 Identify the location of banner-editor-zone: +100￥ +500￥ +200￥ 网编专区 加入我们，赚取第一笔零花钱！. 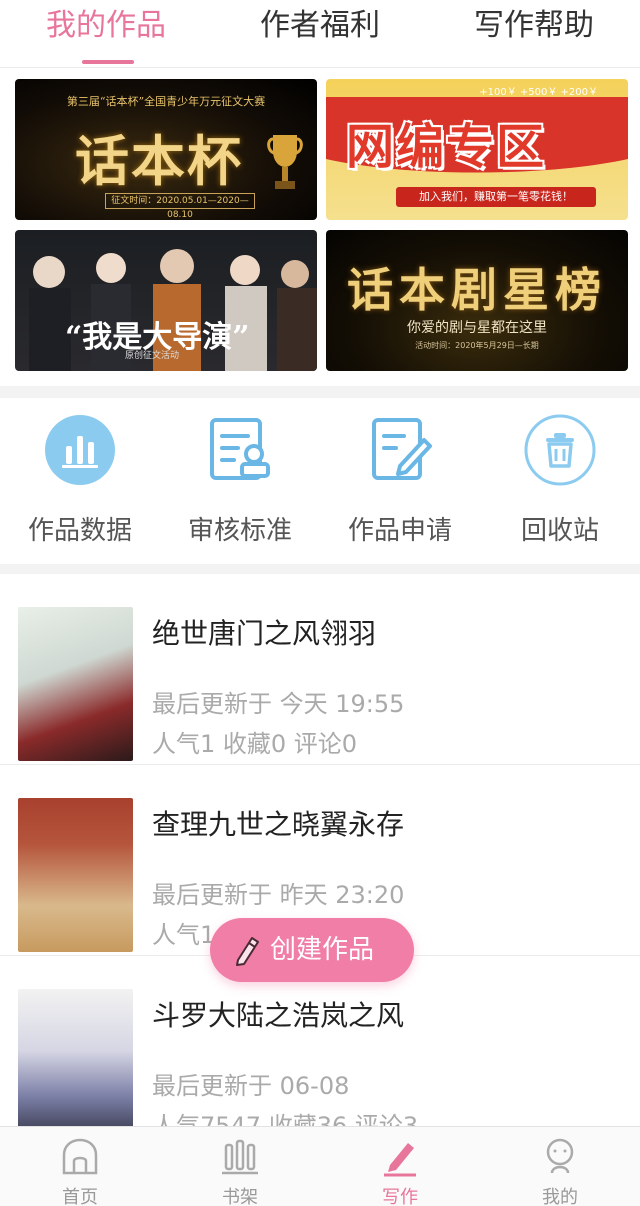
(477, 149).